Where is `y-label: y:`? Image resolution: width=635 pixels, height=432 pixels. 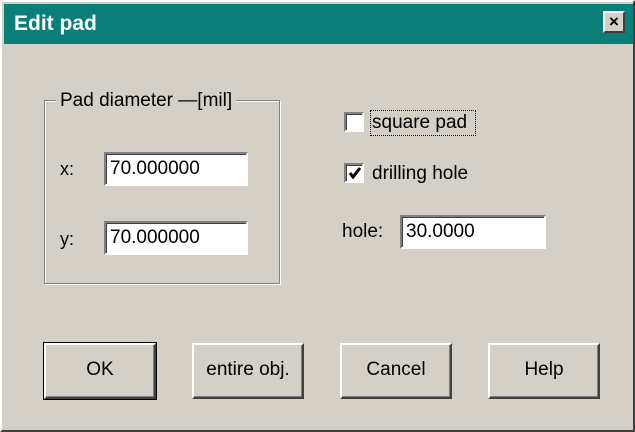
y-label: y: is located at coordinates (67, 239).